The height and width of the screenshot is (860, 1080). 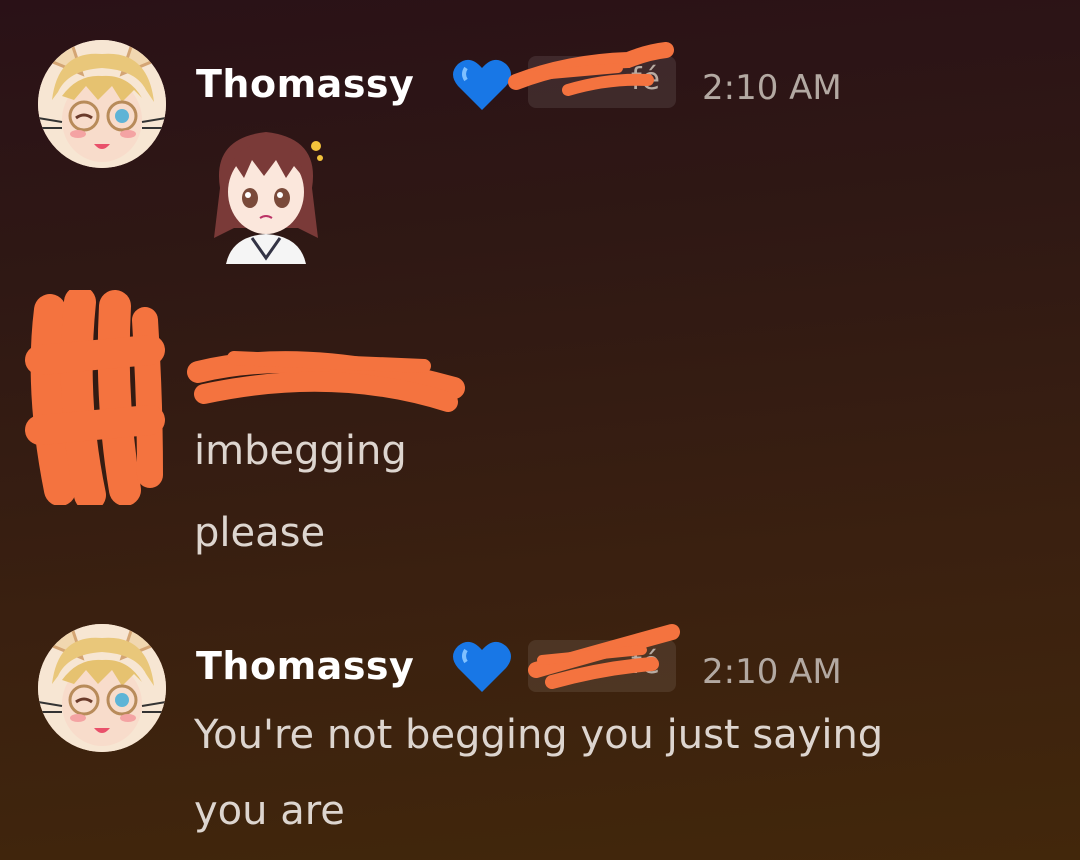 What do you see at coordinates (329, 379) in the screenshot?
I see `redacted-author-name` at bounding box center [329, 379].